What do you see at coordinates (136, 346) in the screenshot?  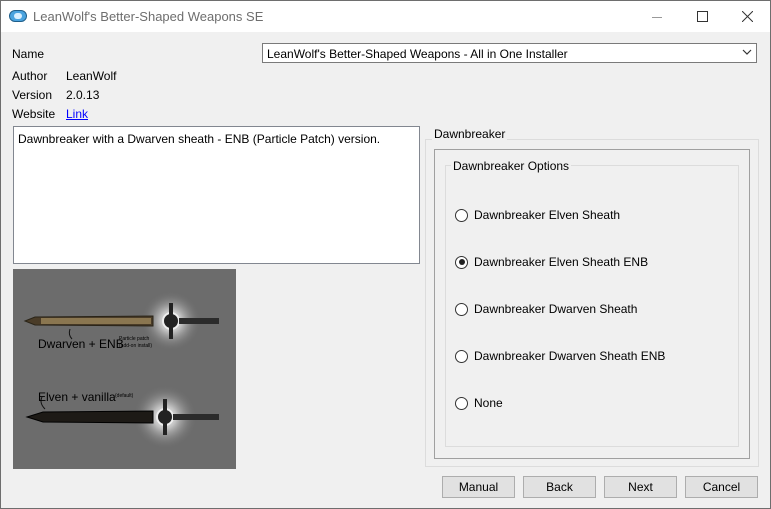 I see `preview-caption-top-note-2: (add-on install)` at bounding box center [136, 346].